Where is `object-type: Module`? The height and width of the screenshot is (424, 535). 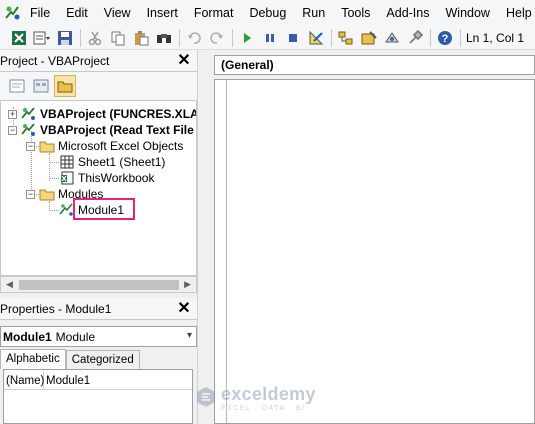
object-type: Module is located at coordinates (75, 336).